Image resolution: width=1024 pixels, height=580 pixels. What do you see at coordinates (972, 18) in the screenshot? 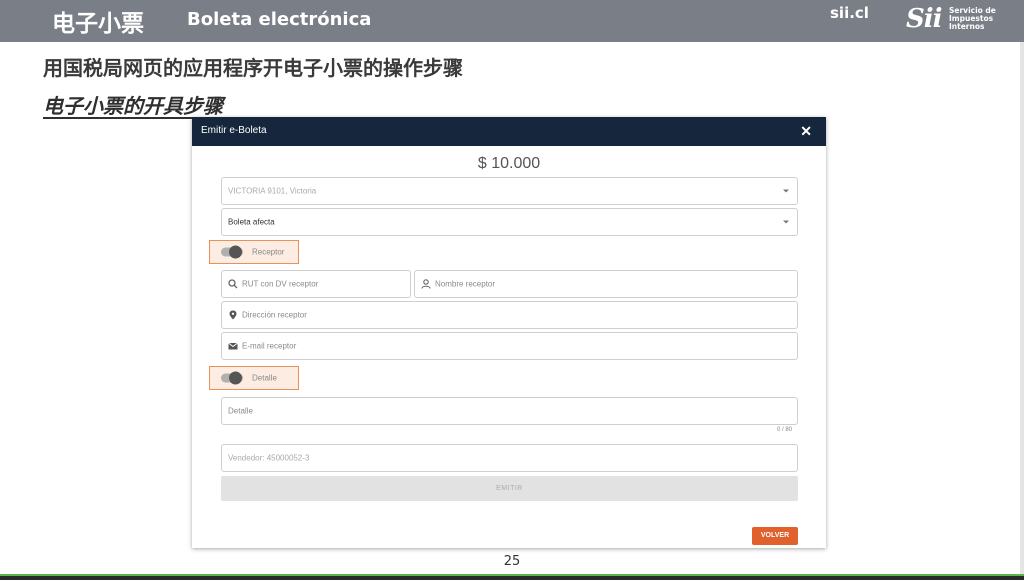
I see `sii-logo-text: Servicio de Impuestos Internos` at bounding box center [972, 18].